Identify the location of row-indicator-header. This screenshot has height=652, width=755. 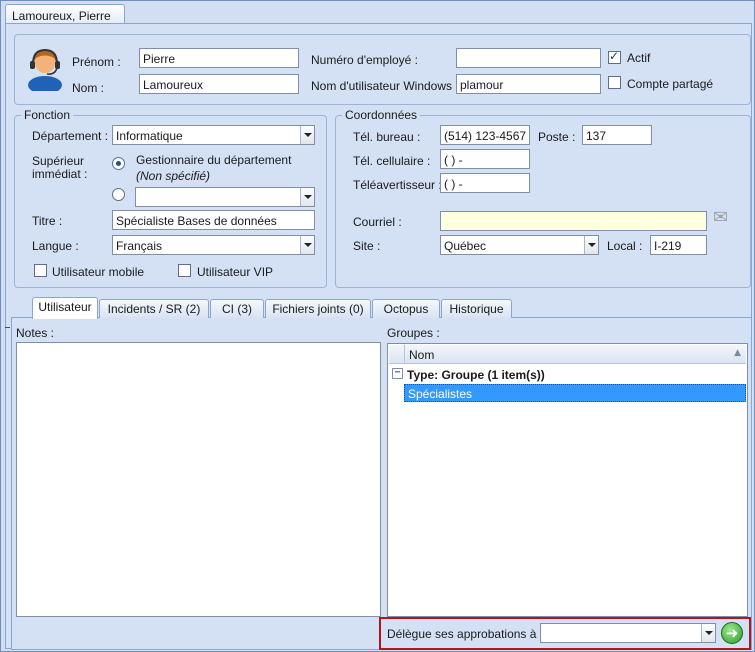
(397, 354).